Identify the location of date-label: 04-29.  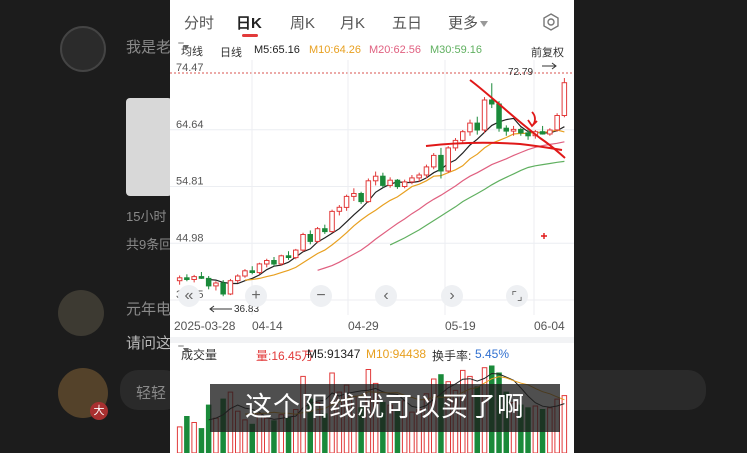
(363, 326).